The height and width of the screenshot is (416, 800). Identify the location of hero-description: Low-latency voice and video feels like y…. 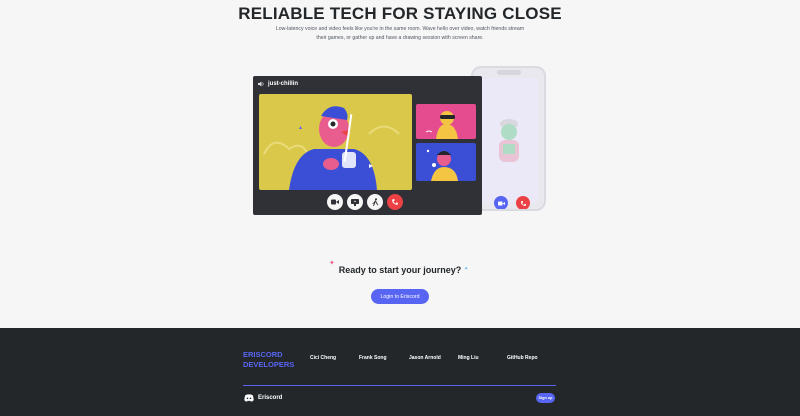
(400, 33).